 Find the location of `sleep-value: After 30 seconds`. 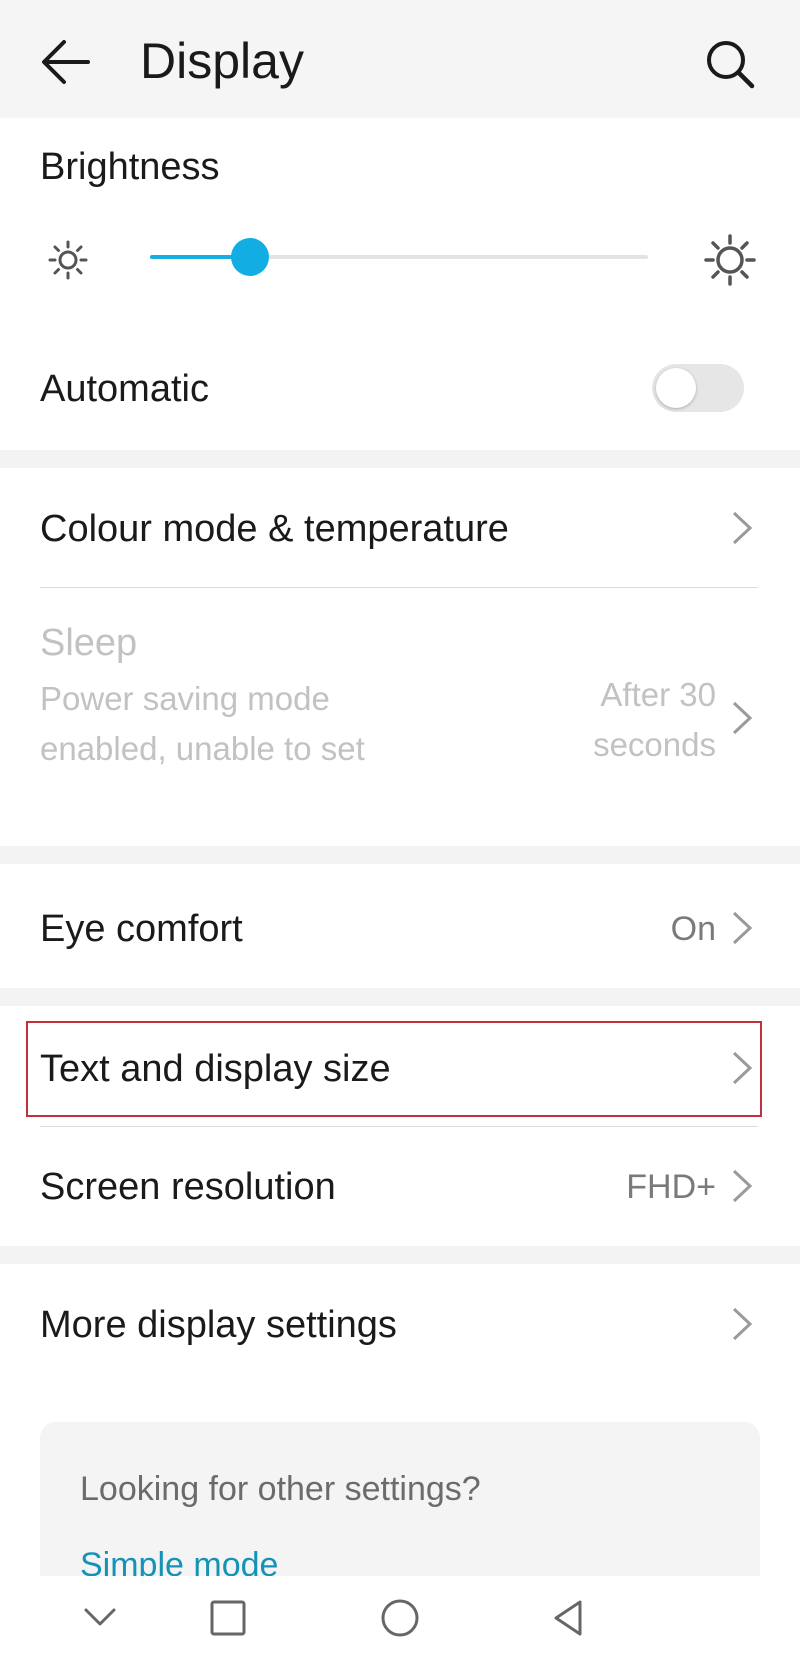

sleep-value: After 30 seconds is located at coordinates (654, 719).